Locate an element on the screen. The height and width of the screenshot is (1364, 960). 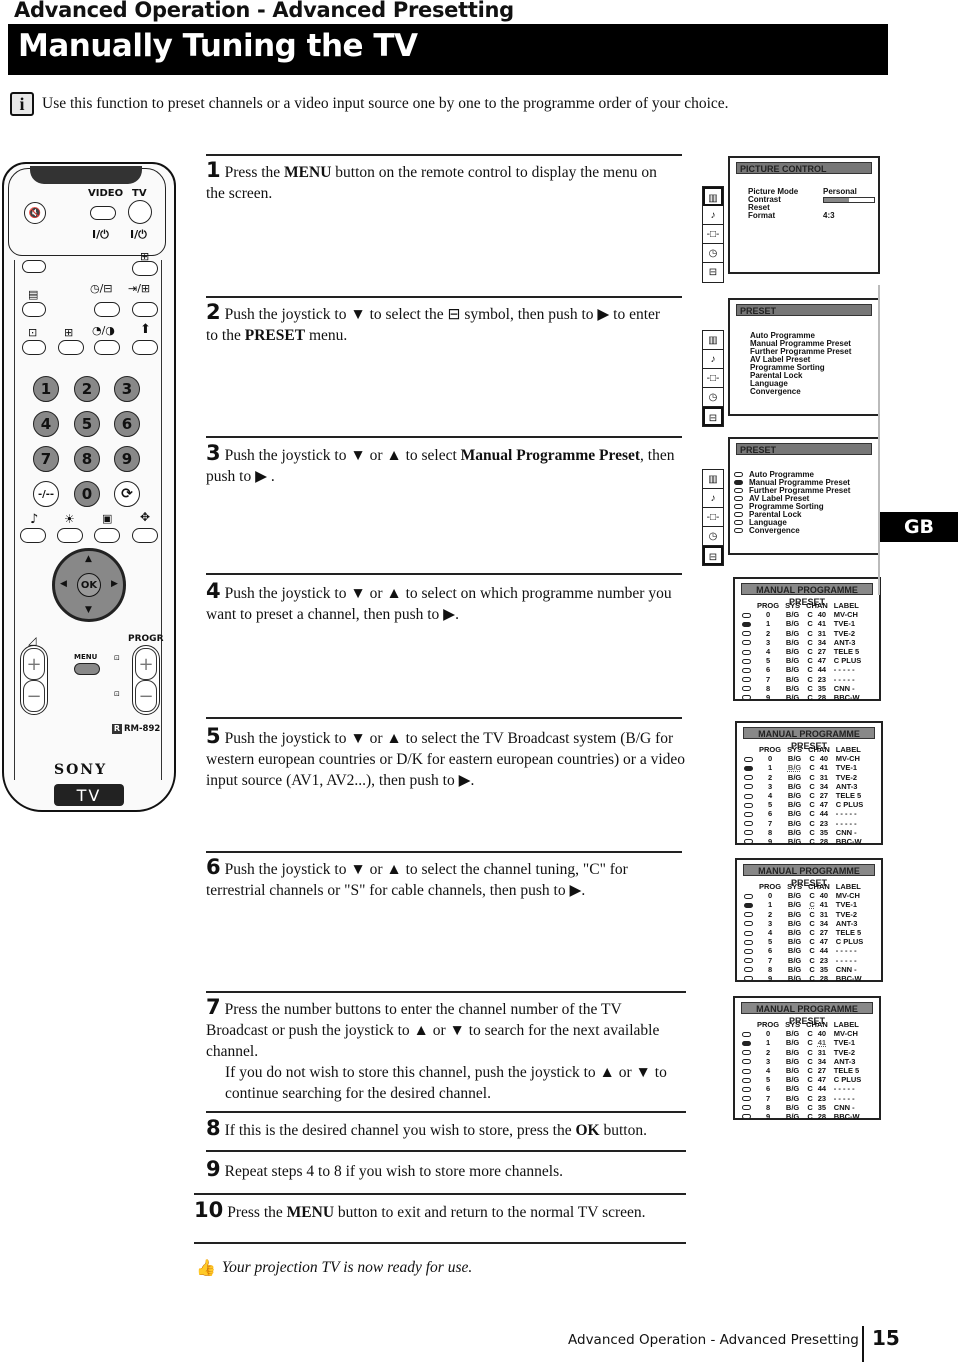
number-button-8: 8 is located at coordinates (87, 459).